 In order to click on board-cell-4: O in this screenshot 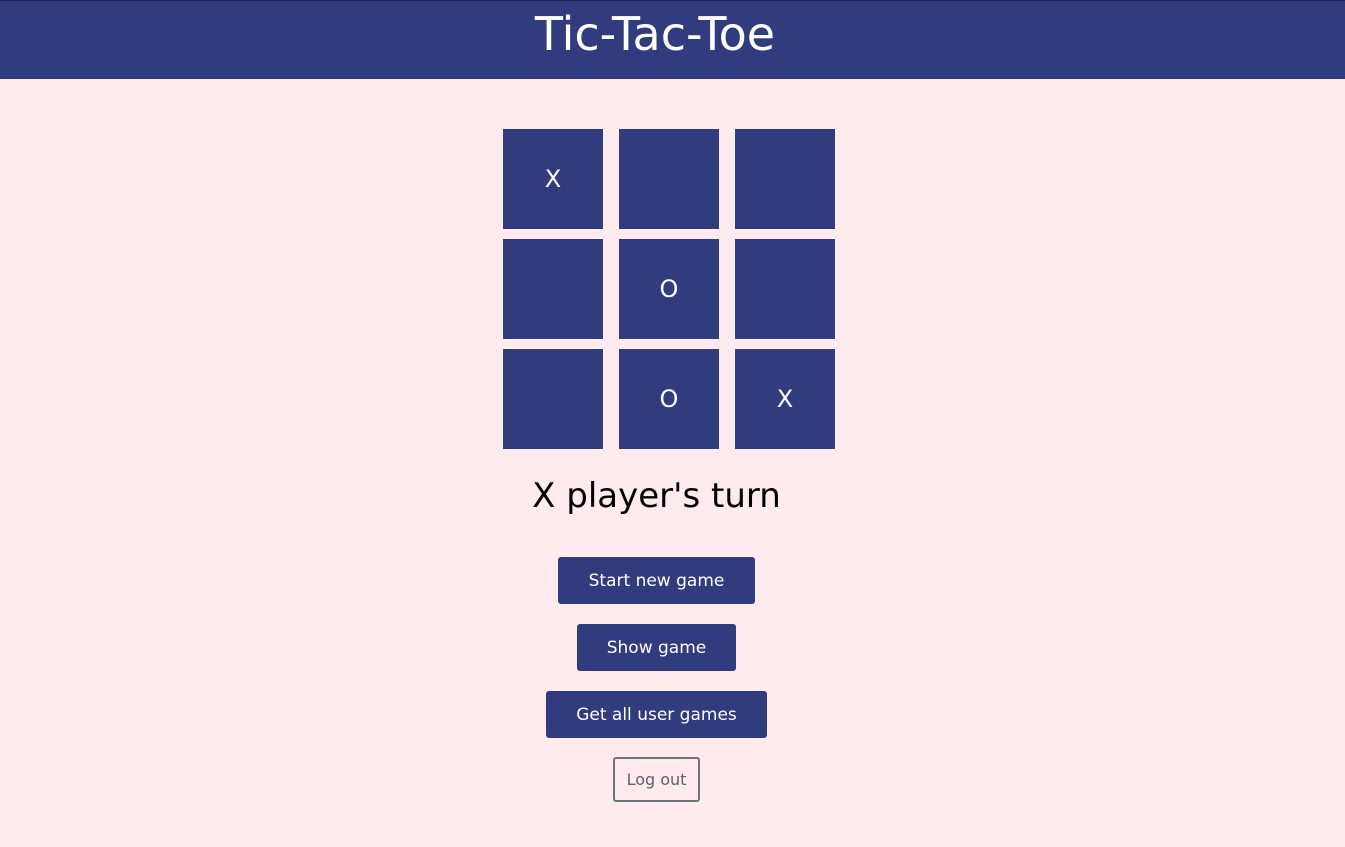, I will do `click(669, 289)`.